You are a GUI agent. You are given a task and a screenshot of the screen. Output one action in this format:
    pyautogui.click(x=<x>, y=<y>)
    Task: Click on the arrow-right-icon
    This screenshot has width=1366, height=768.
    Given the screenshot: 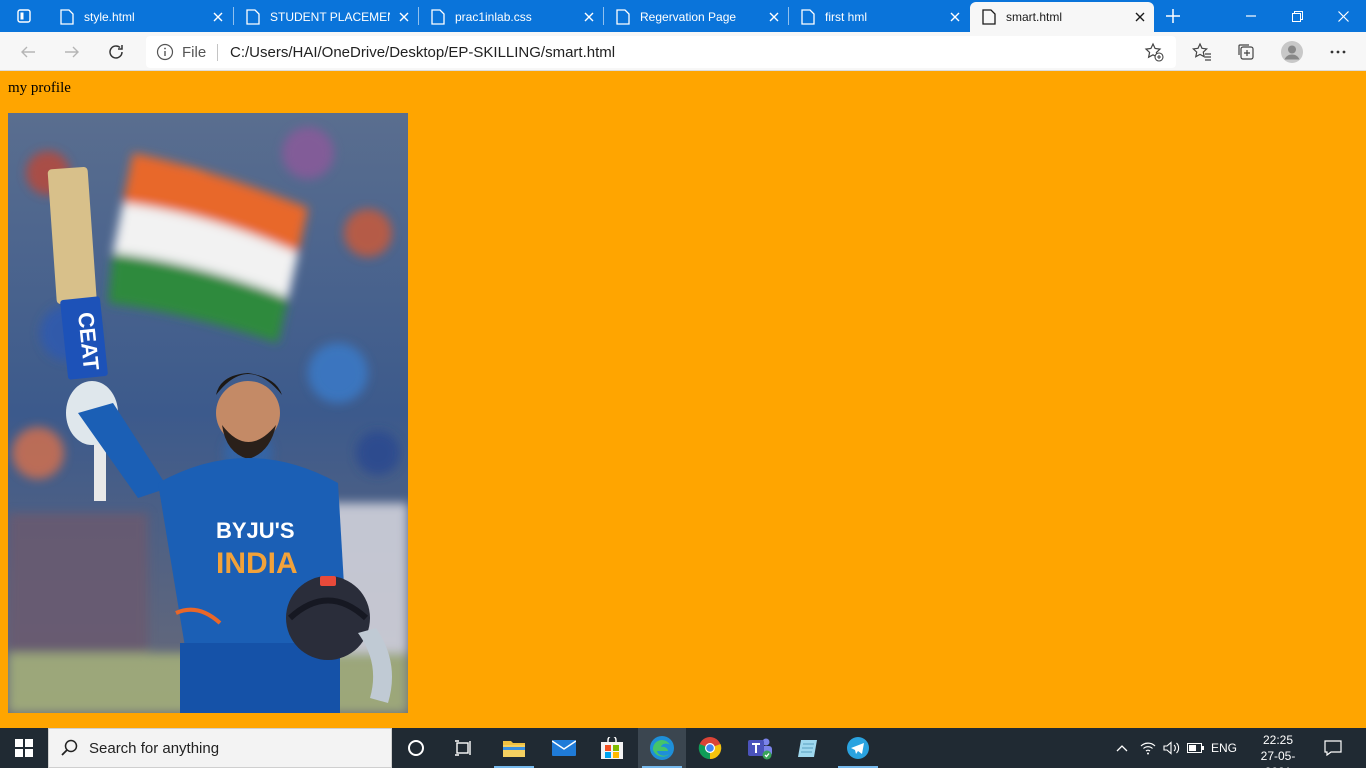 What is the action you would take?
    pyautogui.click(x=72, y=52)
    